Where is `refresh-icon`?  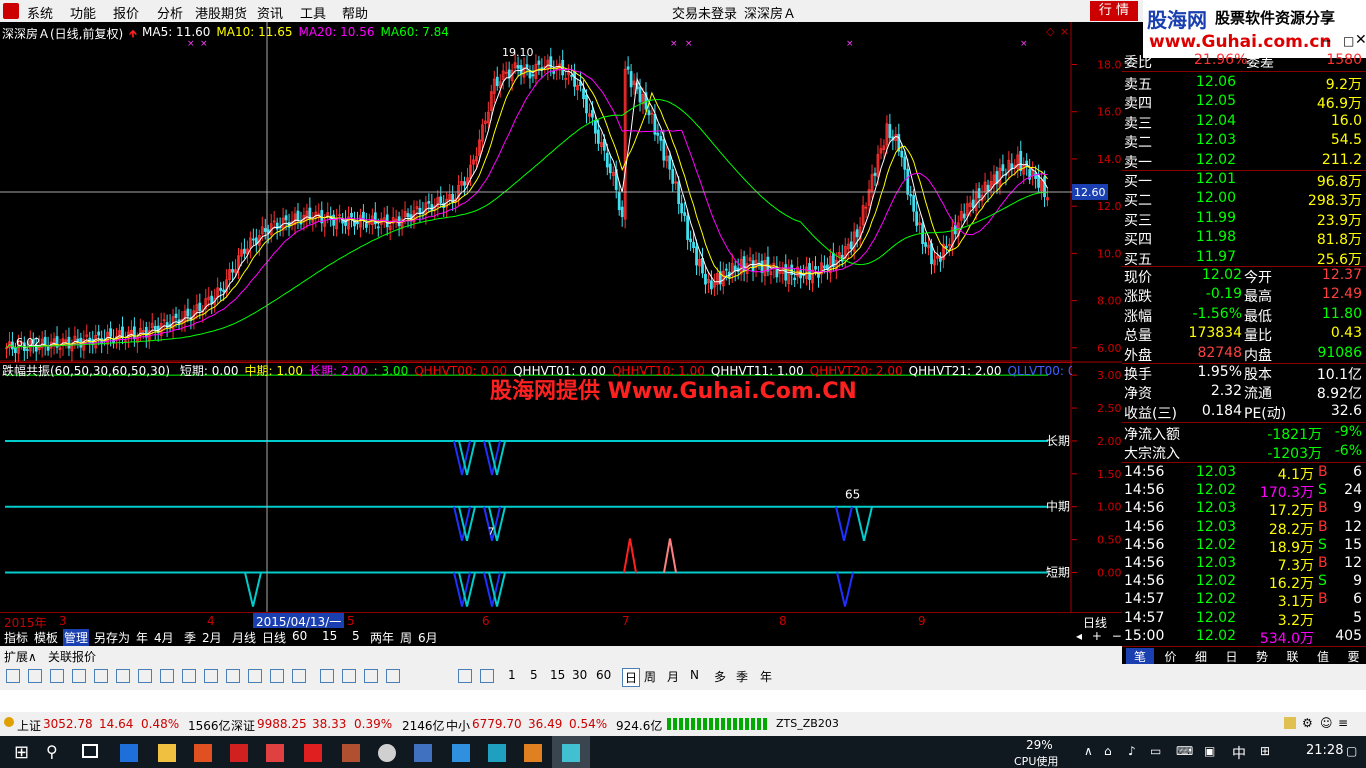 refresh-icon is located at coordinates (487, 676).